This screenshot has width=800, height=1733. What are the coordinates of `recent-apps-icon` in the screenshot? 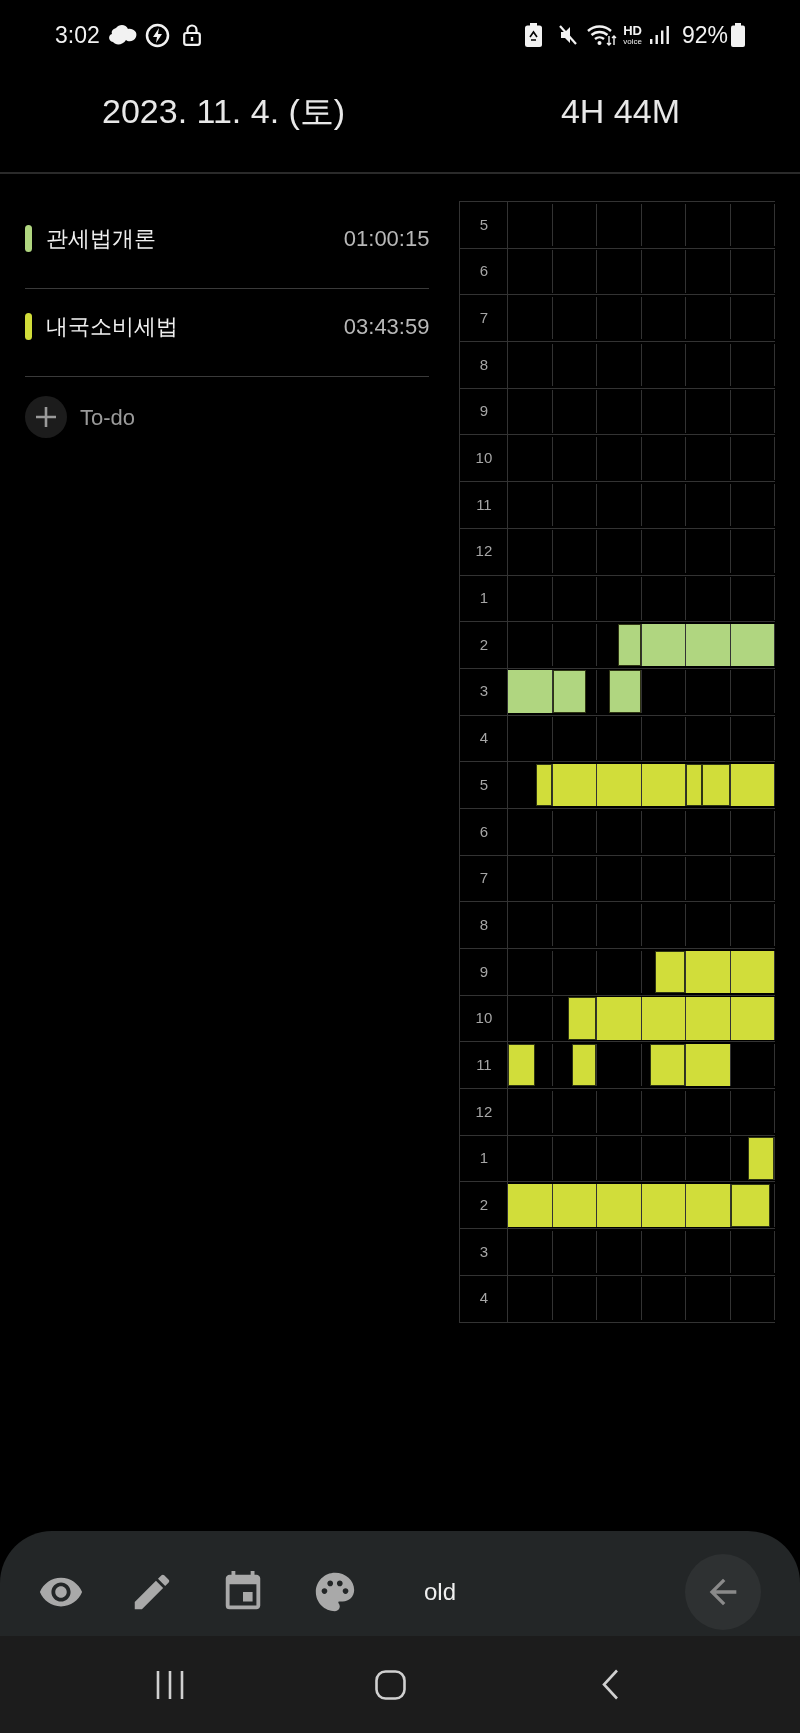 It's located at (170, 1684).